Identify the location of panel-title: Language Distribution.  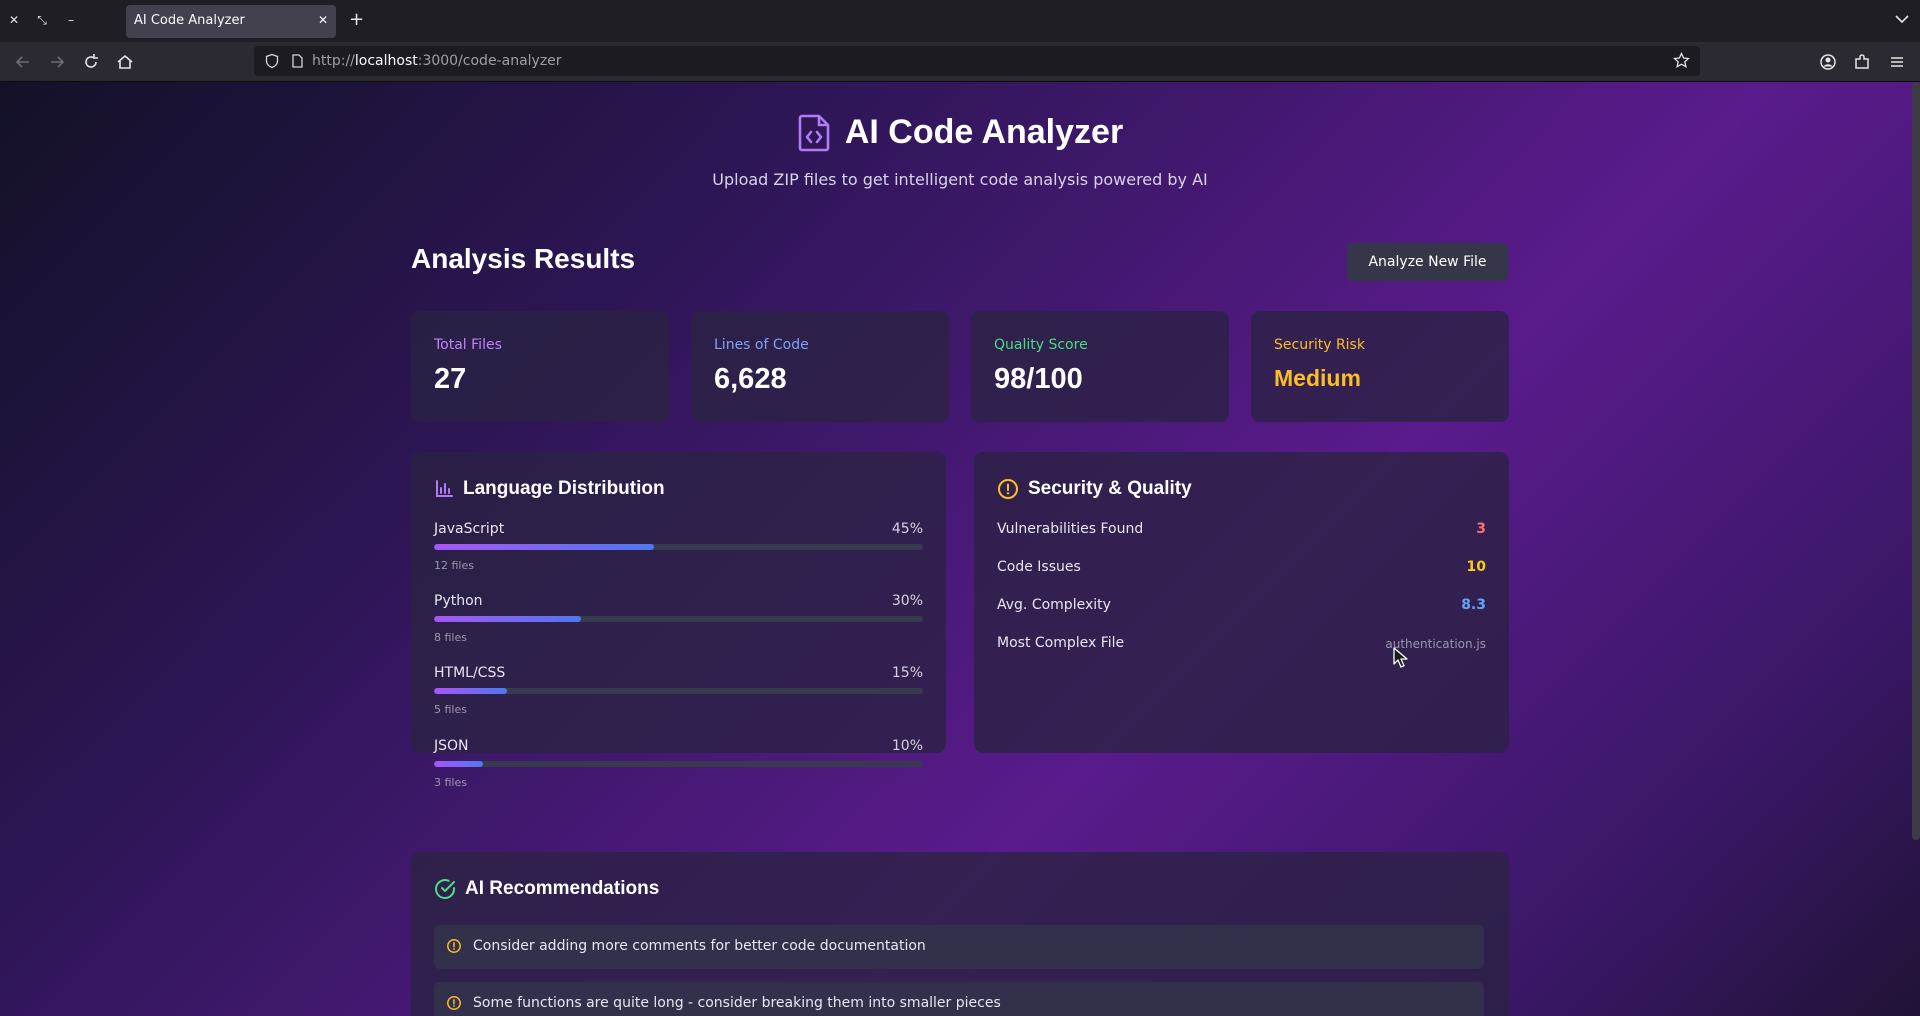
(549, 489).